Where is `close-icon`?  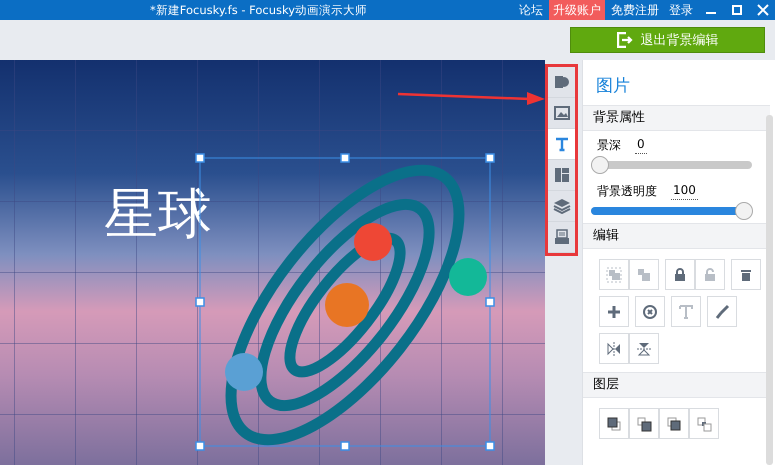 close-icon is located at coordinates (763, 10).